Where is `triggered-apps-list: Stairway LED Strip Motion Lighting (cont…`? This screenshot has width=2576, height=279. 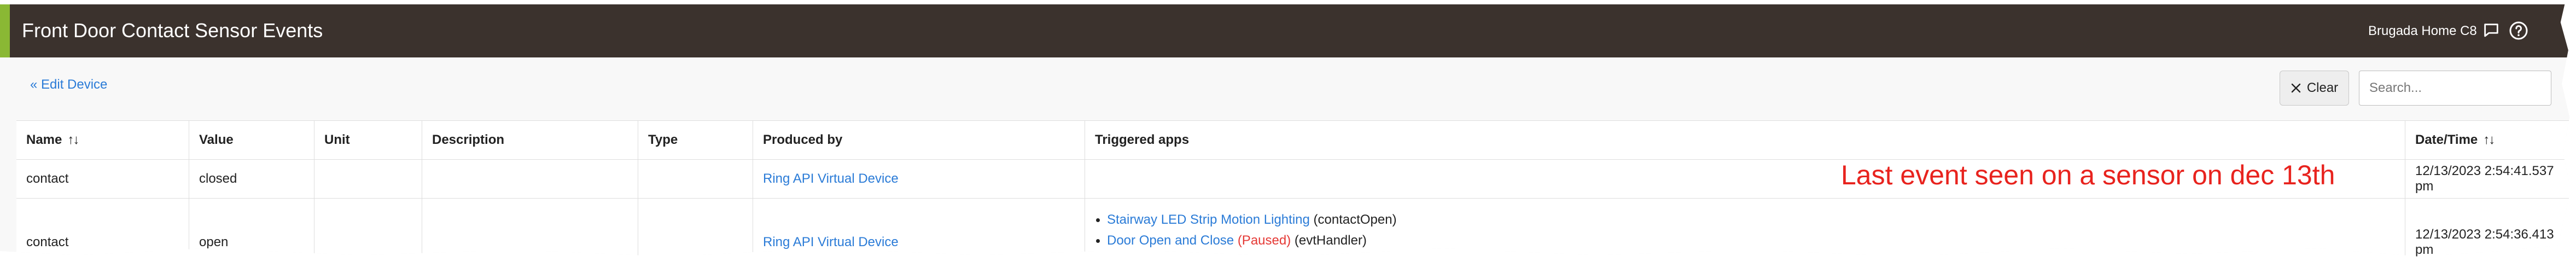
triggered-apps-list: Stairway LED Strip Motion Lighting (cont… is located at coordinates (1391, 234).